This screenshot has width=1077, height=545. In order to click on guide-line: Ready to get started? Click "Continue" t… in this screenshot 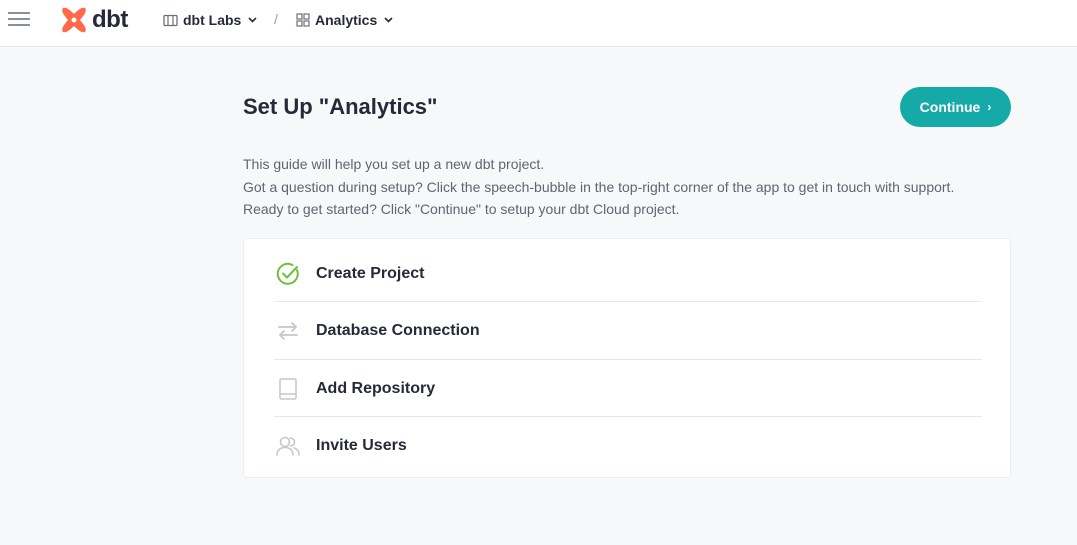, I will do `click(461, 209)`.